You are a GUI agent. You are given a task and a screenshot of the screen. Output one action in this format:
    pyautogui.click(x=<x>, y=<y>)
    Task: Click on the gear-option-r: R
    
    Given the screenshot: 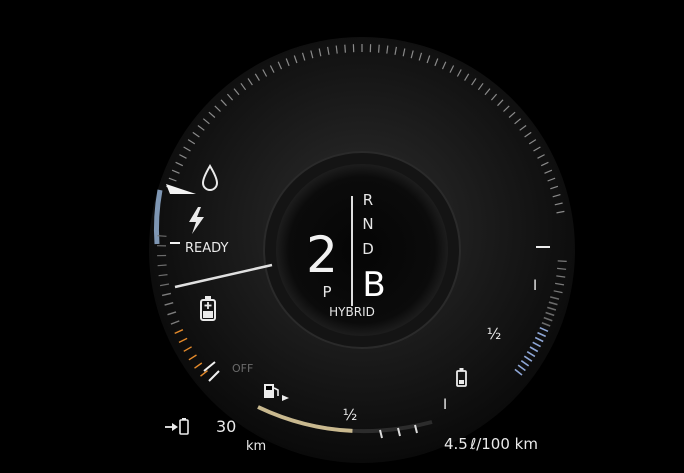 What is the action you would take?
    pyautogui.click(x=368, y=200)
    